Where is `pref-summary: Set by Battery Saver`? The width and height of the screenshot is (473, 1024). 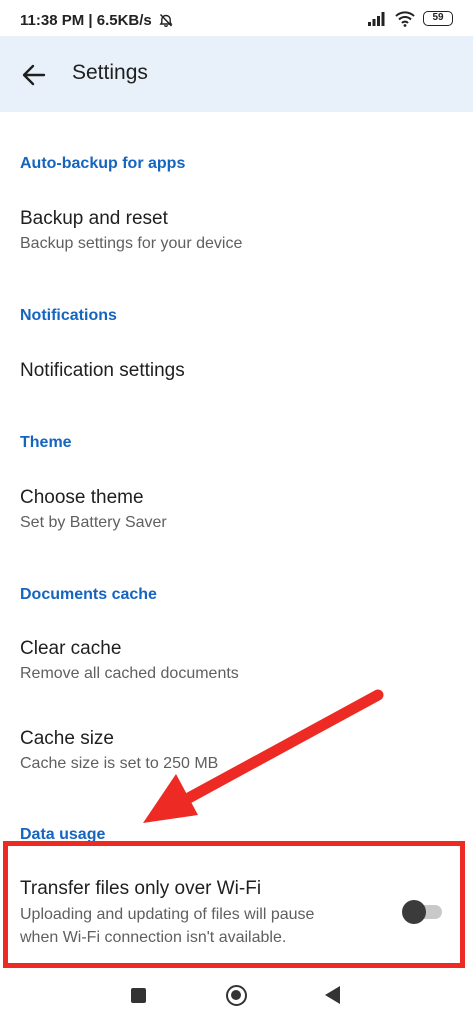
pref-summary: Set by Battery Saver is located at coordinates (93, 522).